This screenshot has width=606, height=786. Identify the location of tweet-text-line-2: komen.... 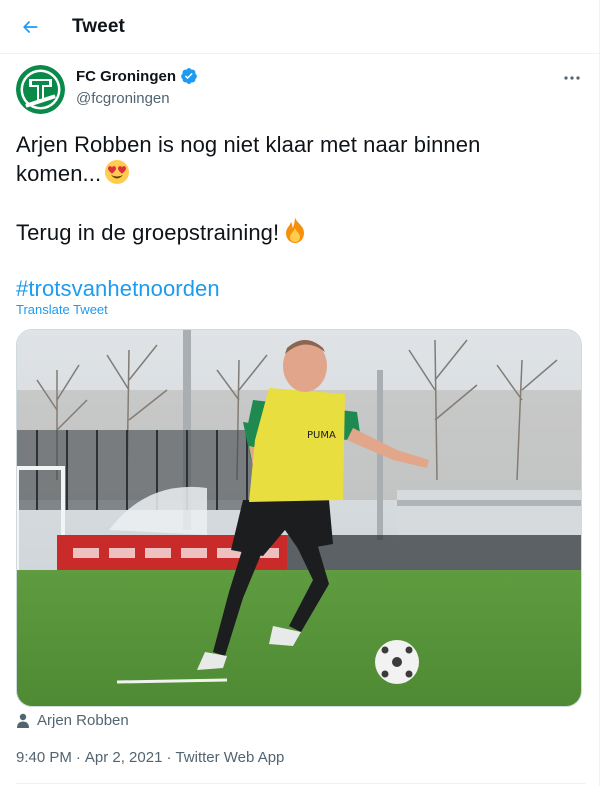
(301, 173).